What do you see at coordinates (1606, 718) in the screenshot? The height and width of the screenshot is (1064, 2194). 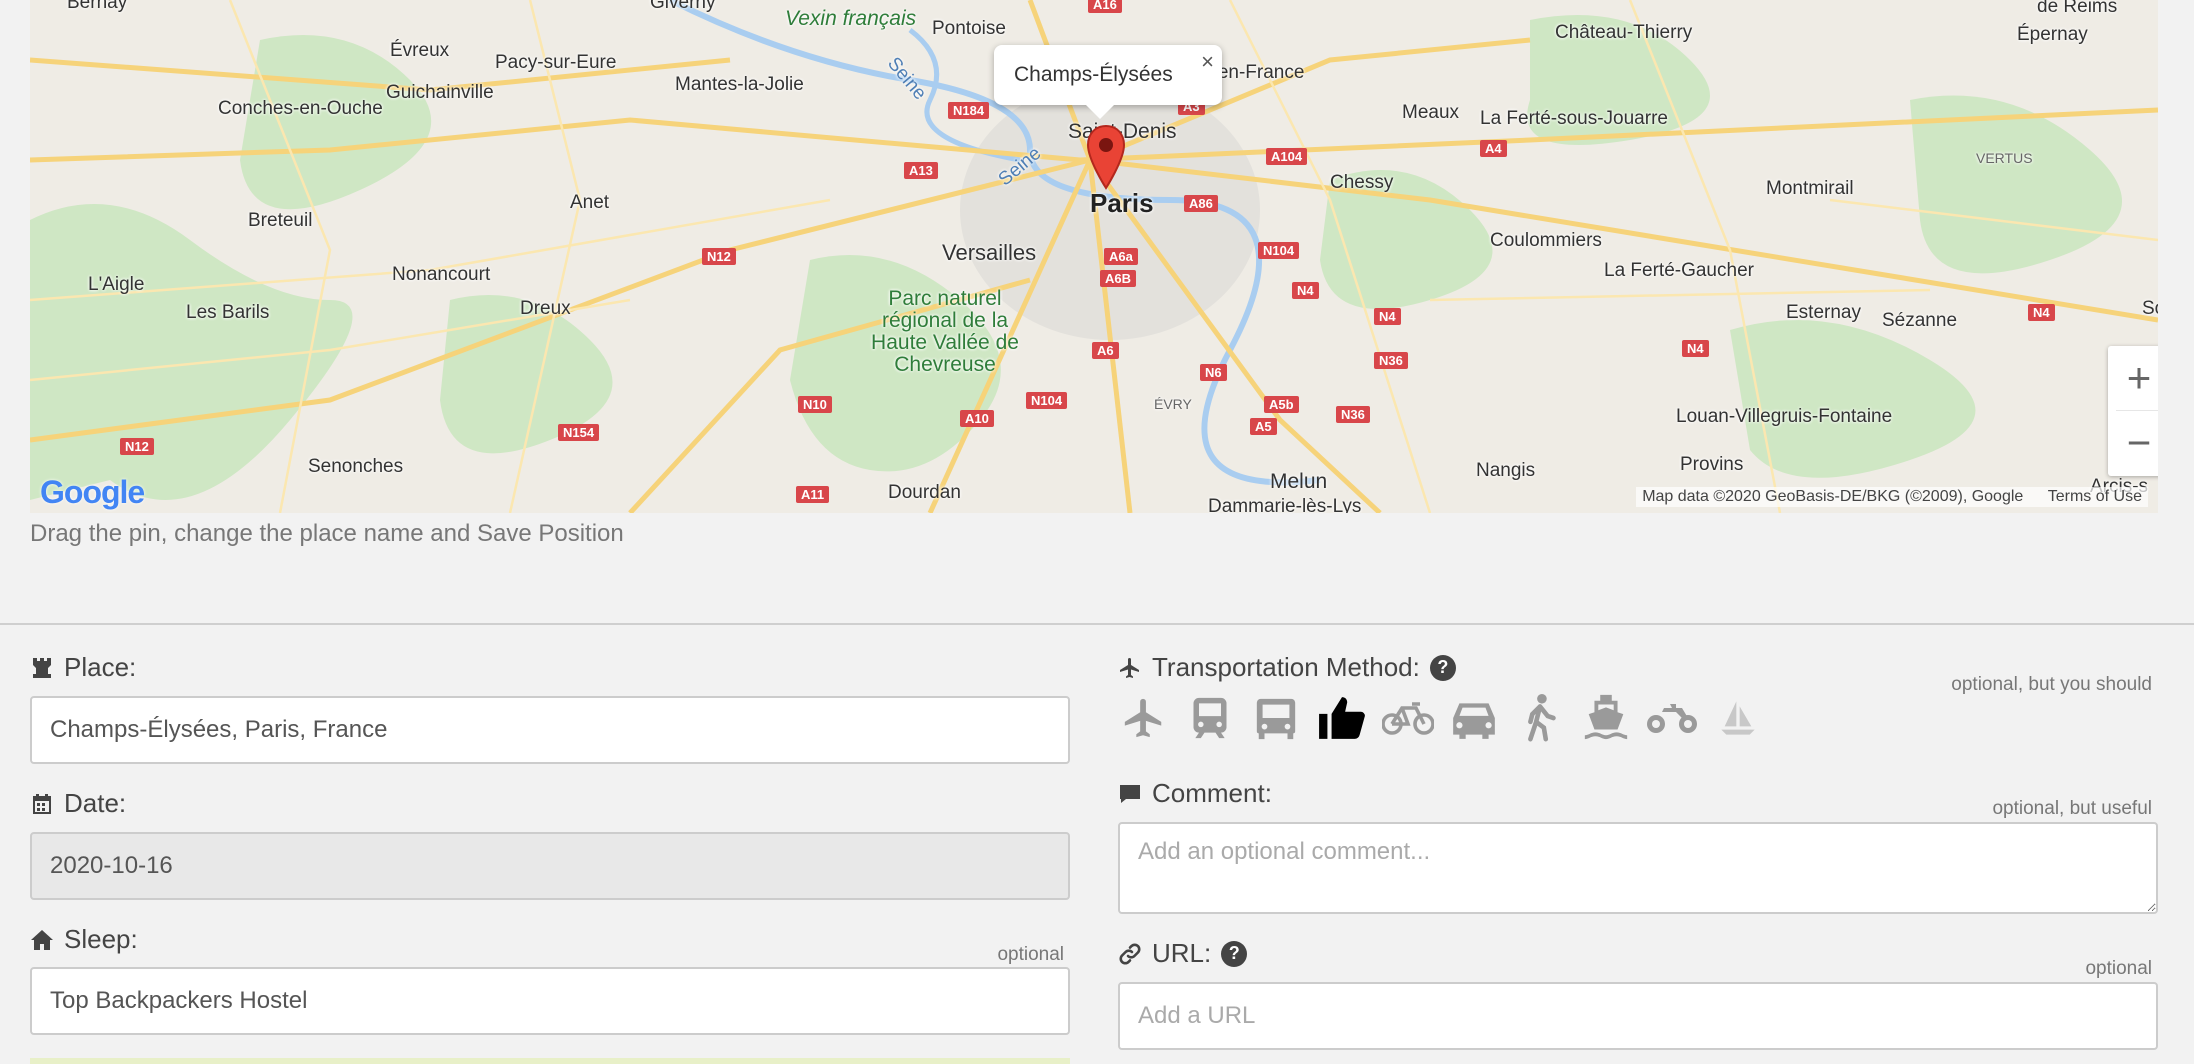 I see `transport-ship-button` at bounding box center [1606, 718].